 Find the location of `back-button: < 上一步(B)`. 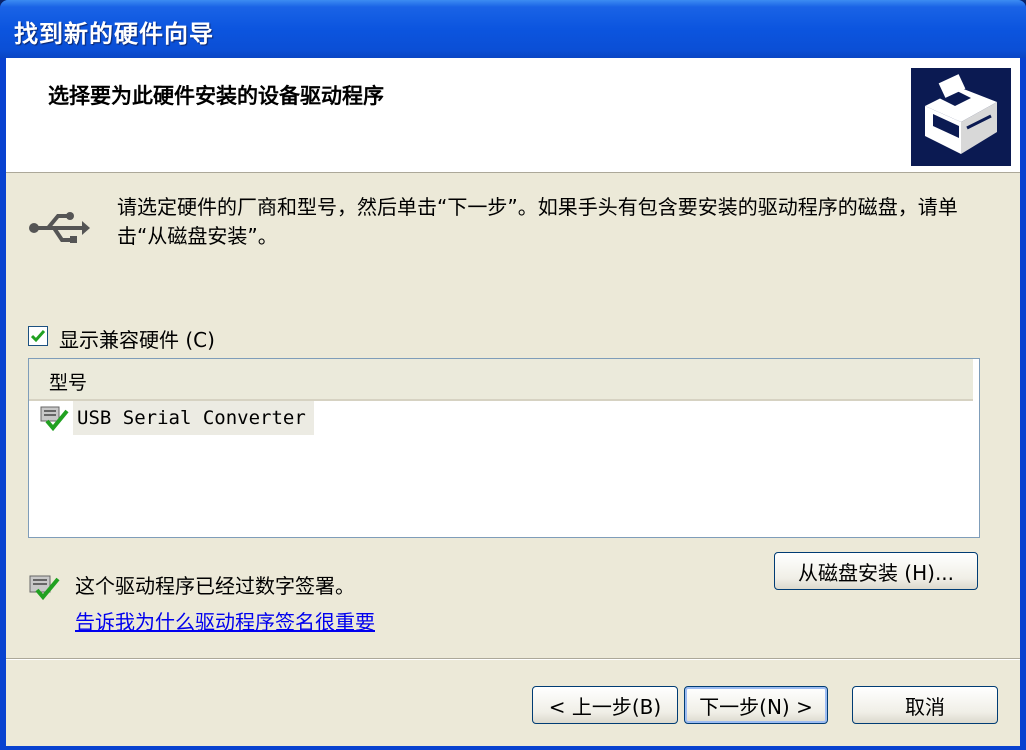

back-button: < 上一步(B) is located at coordinates (605, 705).